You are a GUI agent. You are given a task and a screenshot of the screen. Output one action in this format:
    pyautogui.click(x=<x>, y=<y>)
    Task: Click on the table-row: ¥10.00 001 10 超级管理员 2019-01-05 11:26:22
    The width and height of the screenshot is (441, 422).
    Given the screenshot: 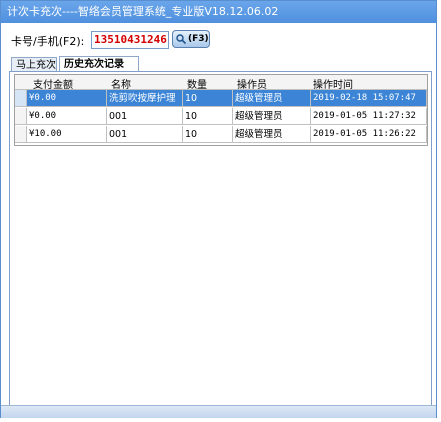 What is the action you would take?
    pyautogui.click(x=221, y=135)
    